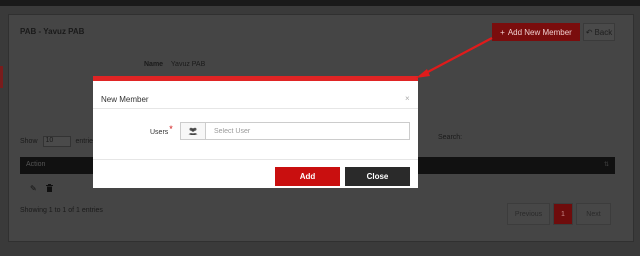 This screenshot has height=256, width=640. I want to click on show-entries: Show 10 entries, so click(58, 141).